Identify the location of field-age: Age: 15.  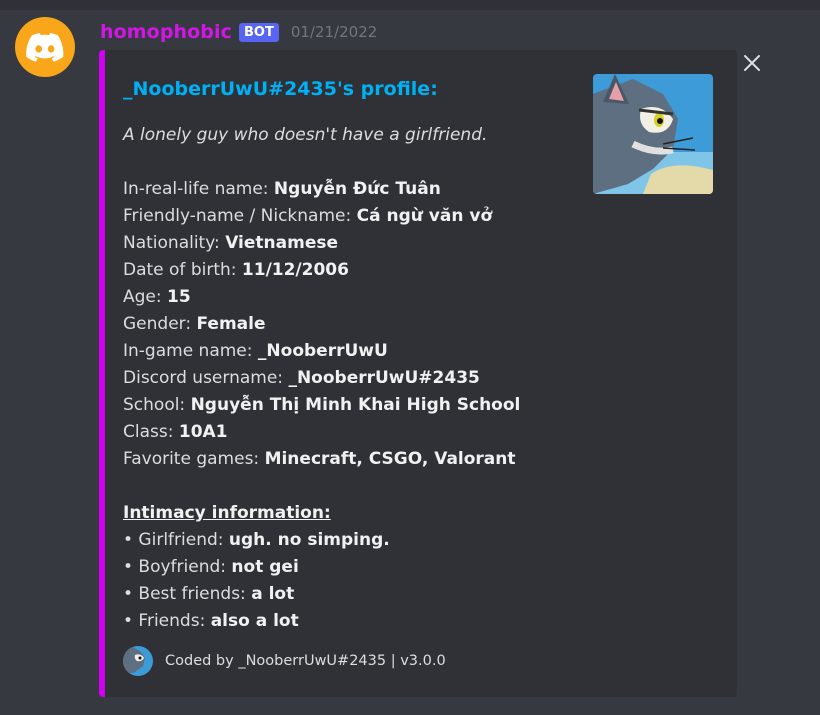
(157, 297).